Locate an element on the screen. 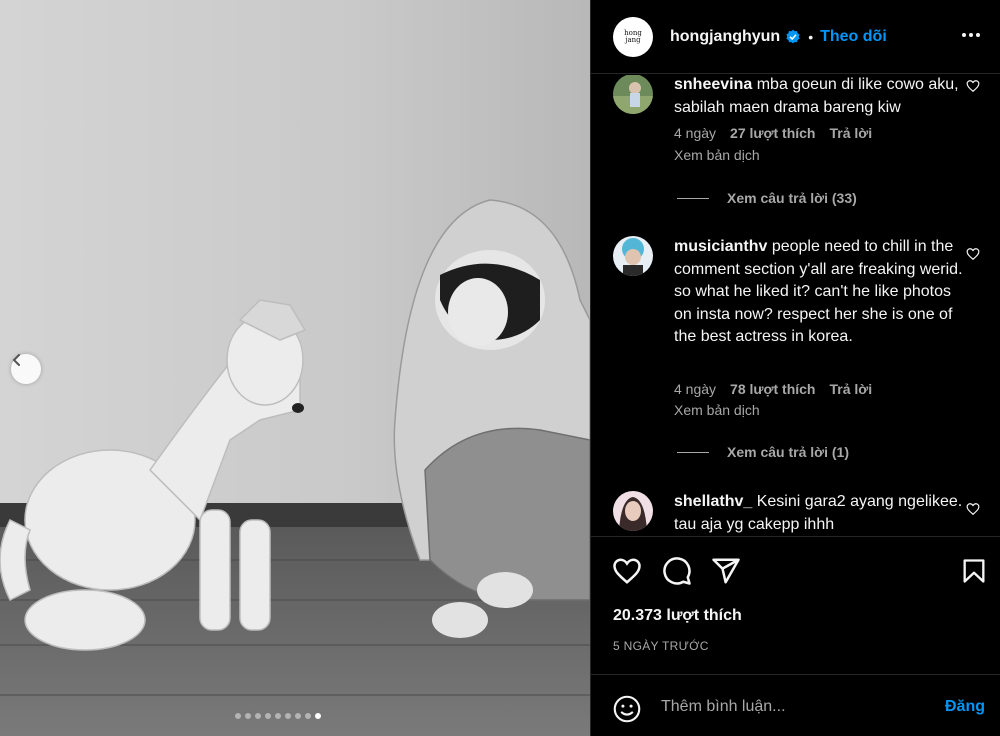 This screenshot has height=736, width=1000. author-avatar: hong jang is located at coordinates (633, 36).